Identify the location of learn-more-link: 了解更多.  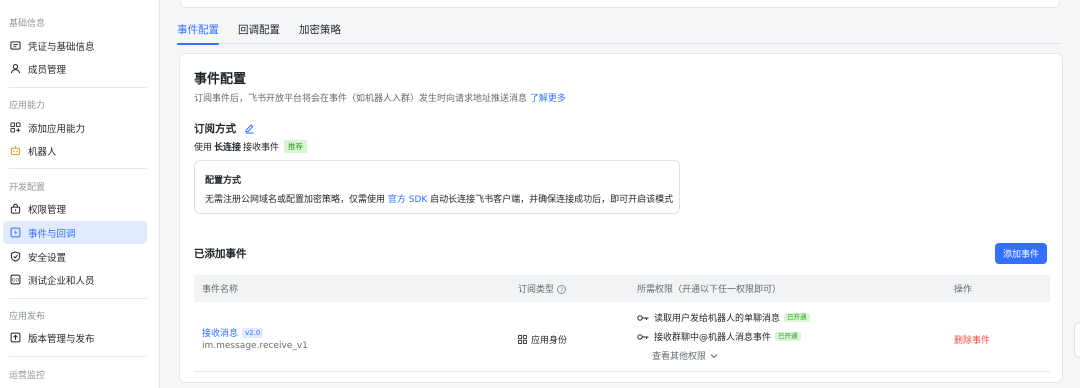
(548, 99).